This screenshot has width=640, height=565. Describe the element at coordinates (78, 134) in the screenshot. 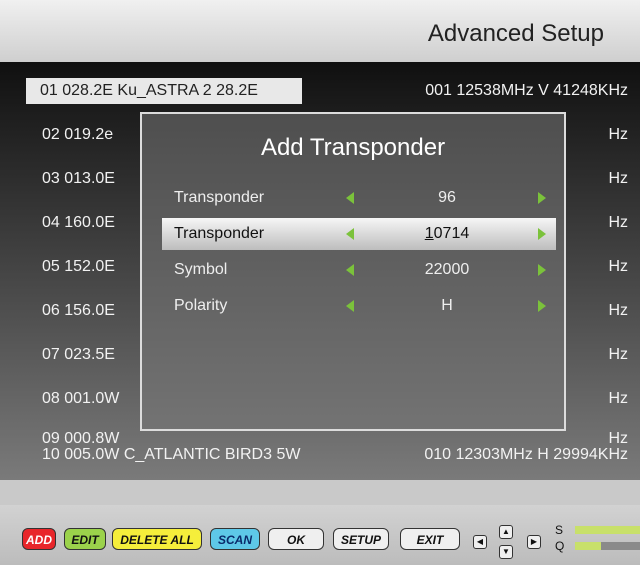

I see `satellite-name: 02 019.2e` at that location.